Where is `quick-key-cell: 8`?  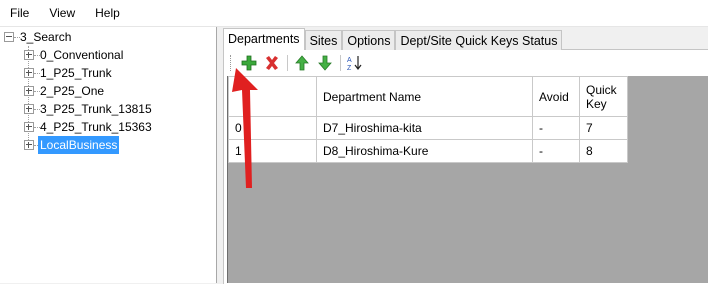 quick-key-cell: 8 is located at coordinates (603, 151).